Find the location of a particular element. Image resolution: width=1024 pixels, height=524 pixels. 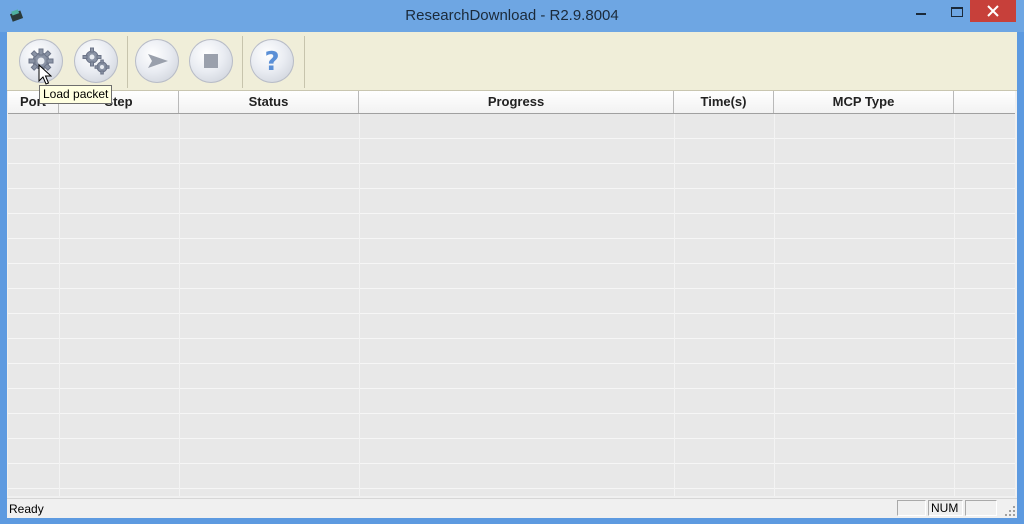

status-panel-caps is located at coordinates (911, 508).